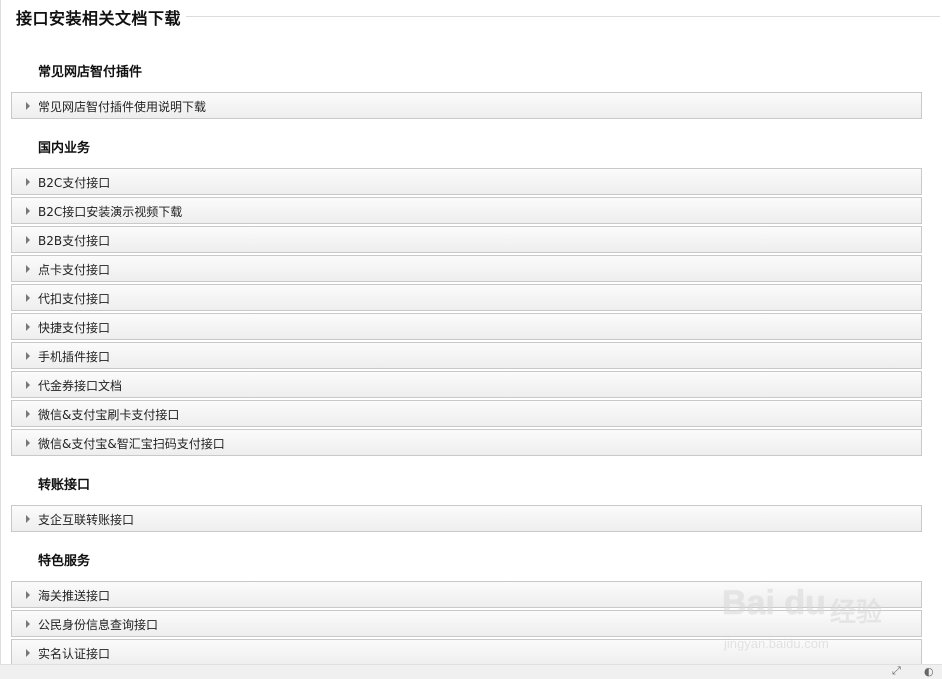 Image resolution: width=942 pixels, height=679 pixels. Describe the element at coordinates (774, 603) in the screenshot. I see `watermark-brand: Bai du` at that location.